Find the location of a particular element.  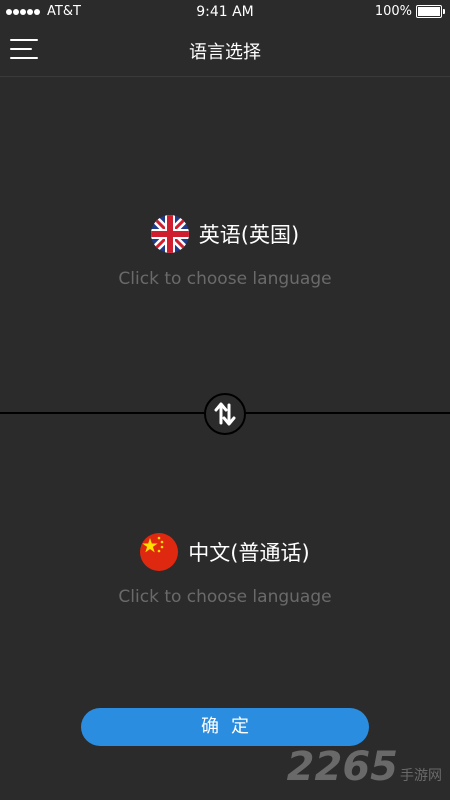

watermark-logo: 2265 手游网 is located at coordinates (364, 767).